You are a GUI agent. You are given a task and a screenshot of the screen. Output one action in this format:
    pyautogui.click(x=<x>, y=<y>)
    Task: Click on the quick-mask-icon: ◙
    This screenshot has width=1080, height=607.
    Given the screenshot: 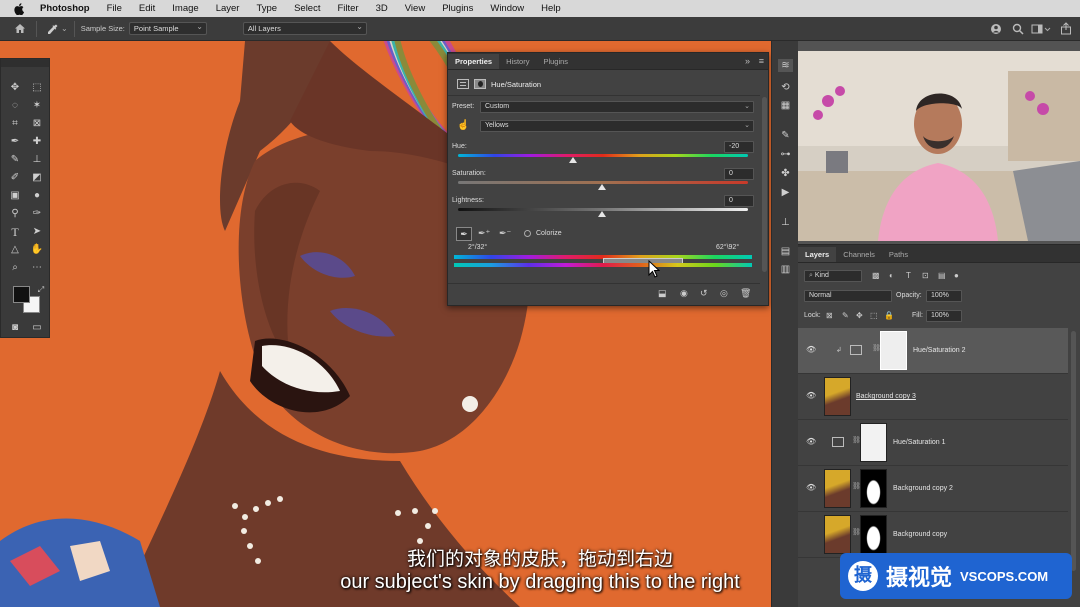 What is the action you would take?
    pyautogui.click(x=15, y=328)
    